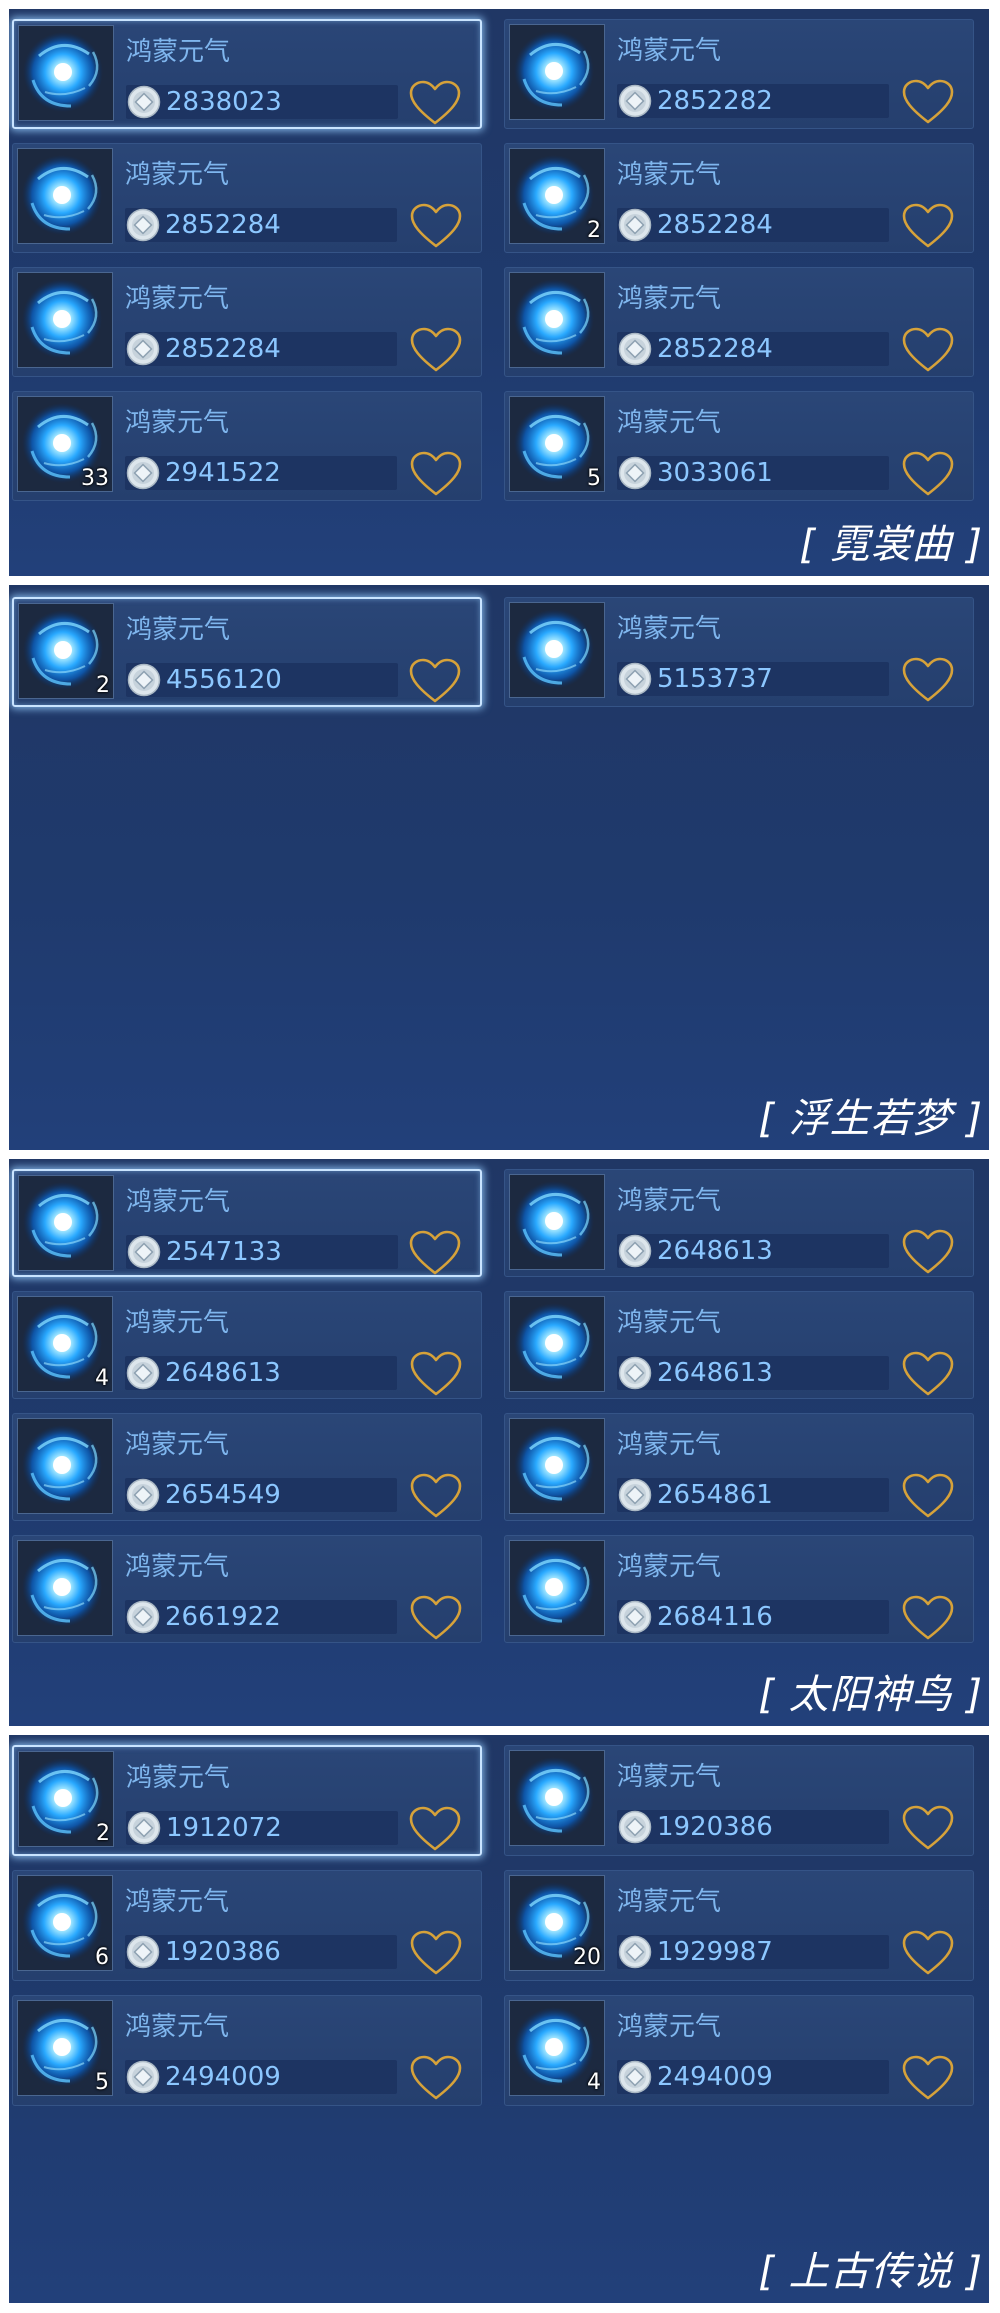 The width and height of the screenshot is (1000, 2313). I want to click on item-slot: 6 鸿蒙元气 1920386, so click(247, 1925).